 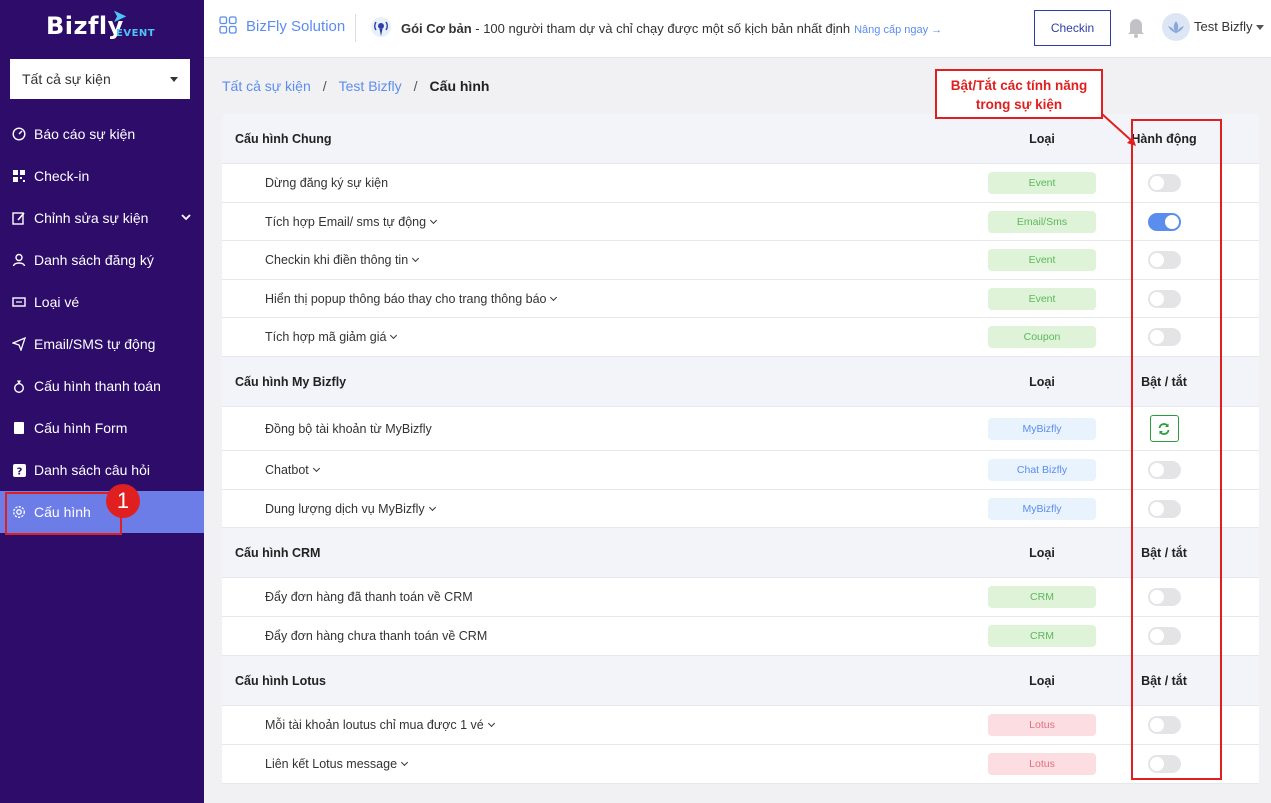 What do you see at coordinates (295, 26) in the screenshot?
I see `solution-link: BizFly Solution` at bounding box center [295, 26].